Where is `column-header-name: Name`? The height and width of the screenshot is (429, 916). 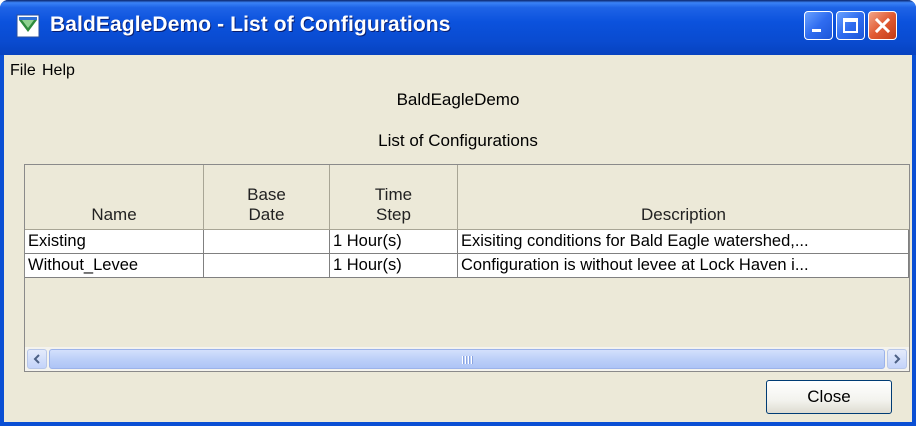 column-header-name: Name is located at coordinates (114, 197).